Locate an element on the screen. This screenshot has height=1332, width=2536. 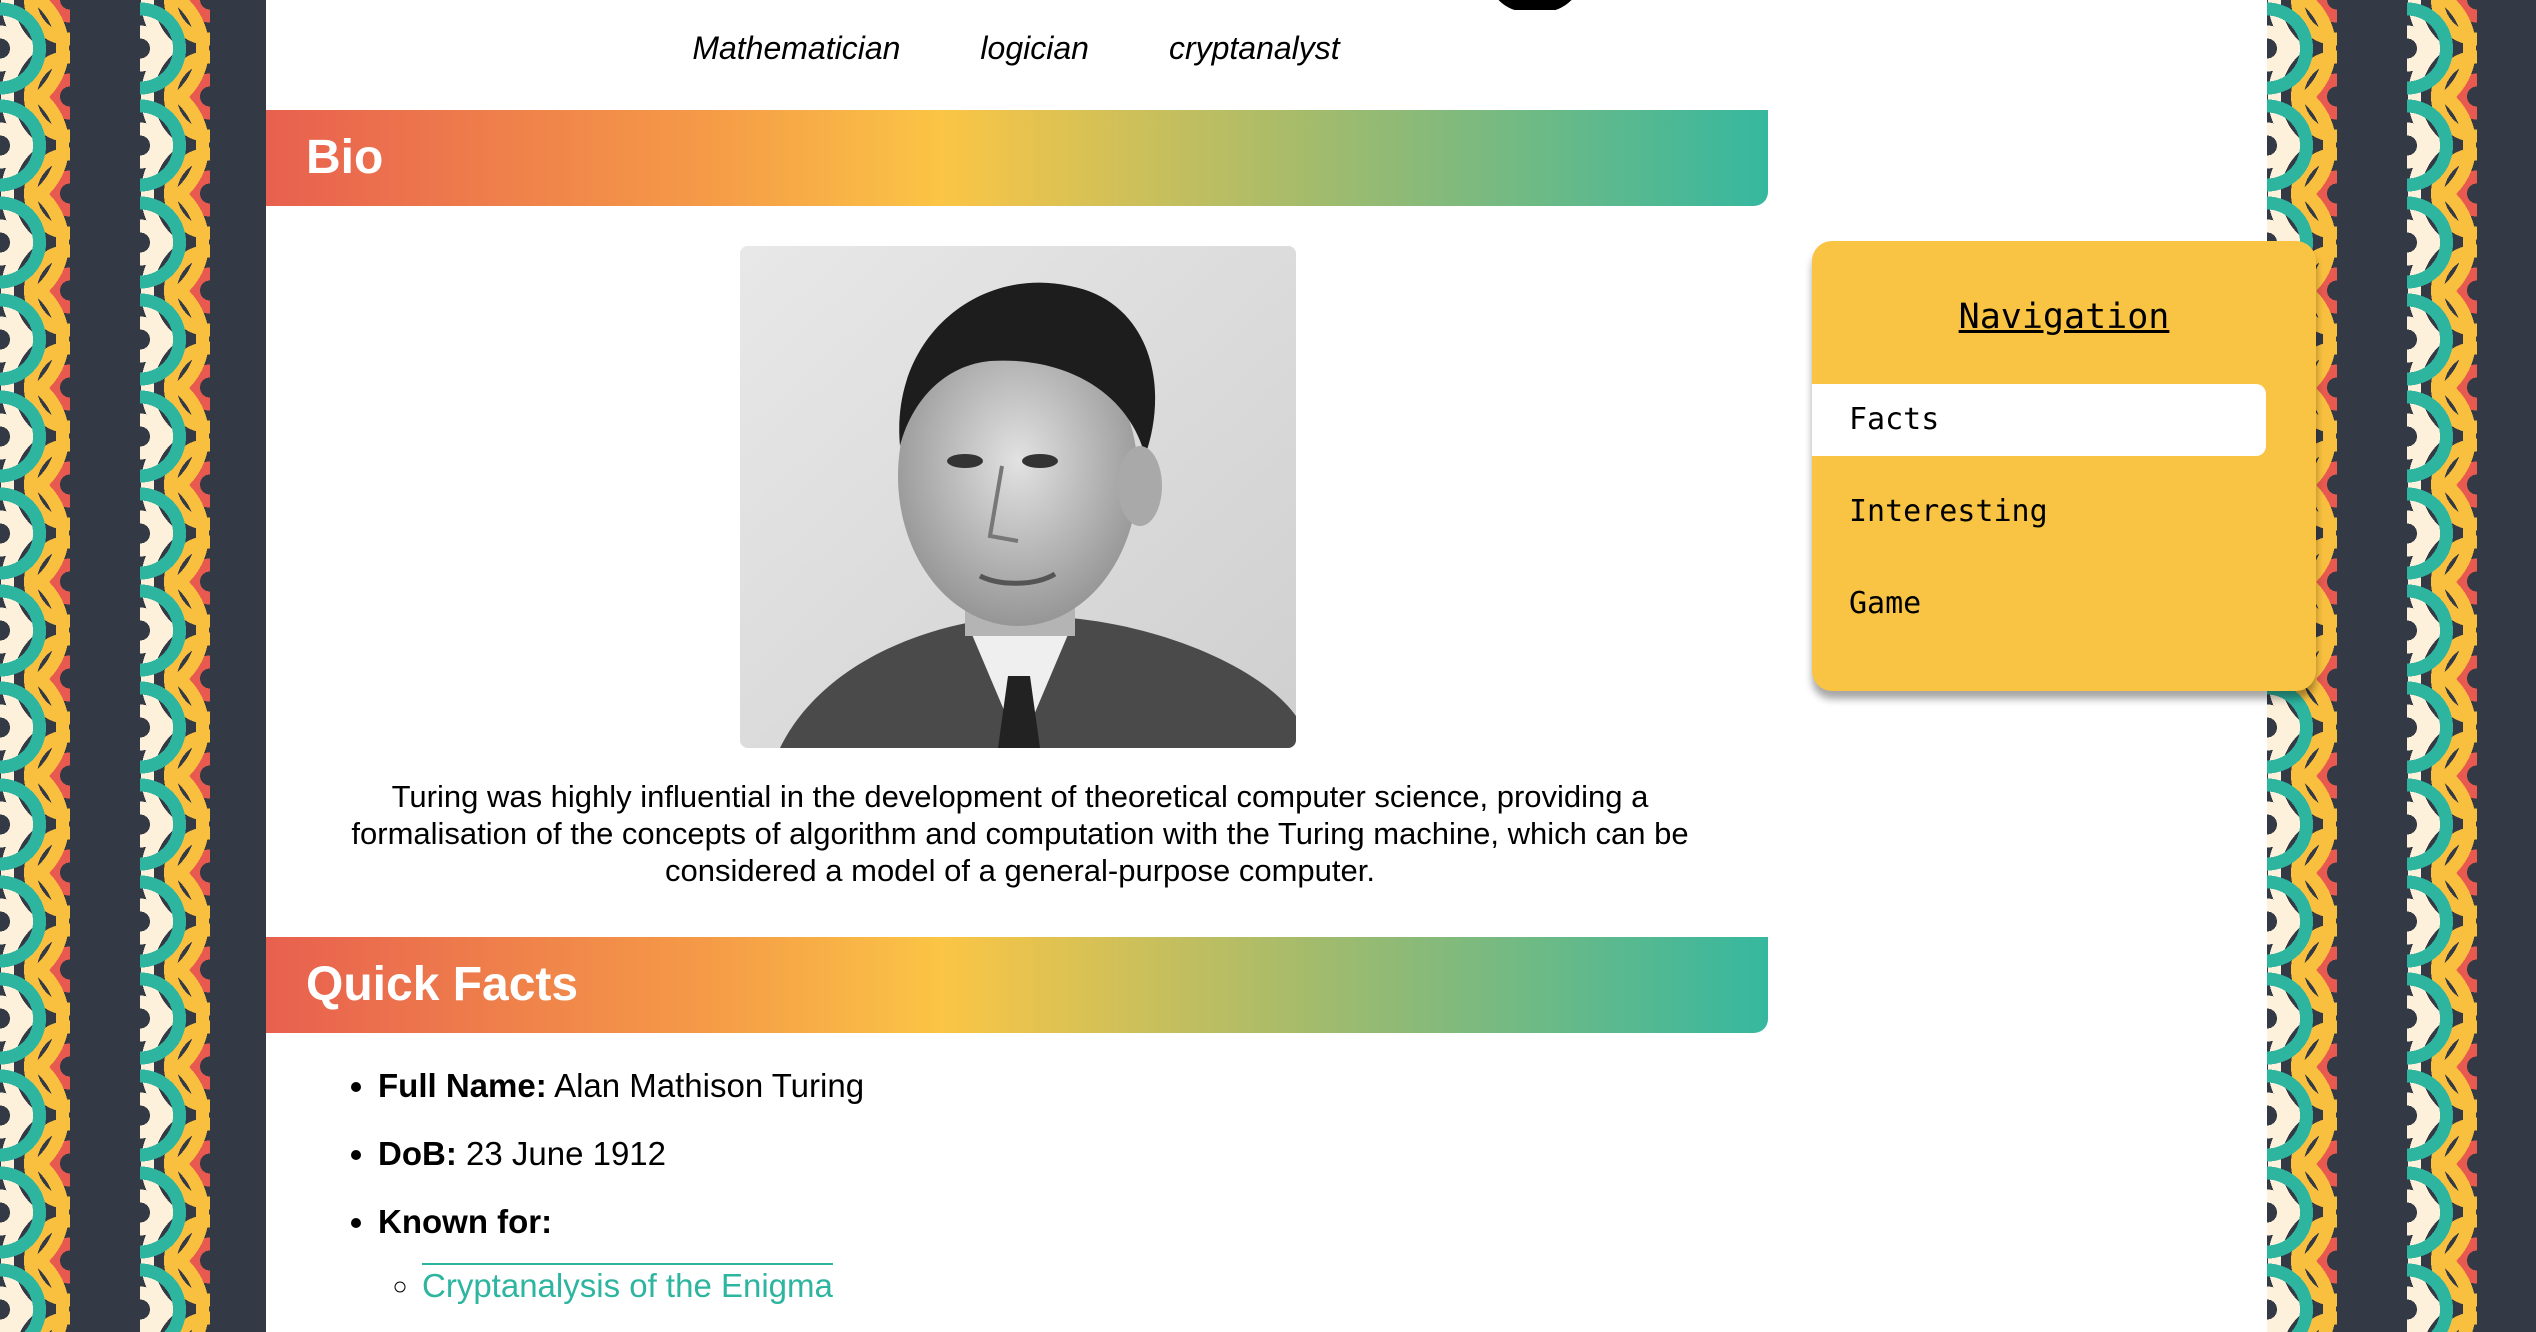
fact-known-for: Known for: Cryptanalysis of the Enigma is located at coordinates (621, 1254).